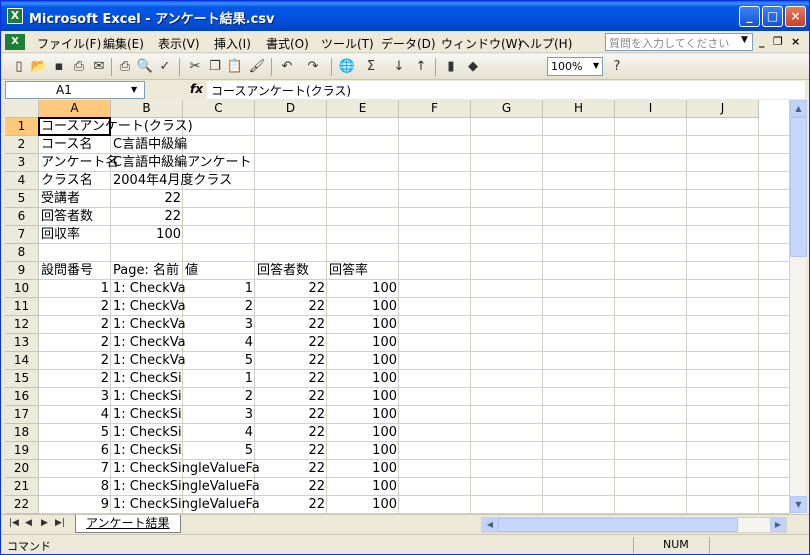 This screenshot has width=810, height=555. What do you see at coordinates (451, 67) in the screenshot?
I see `chart-wizard-icon: ▮` at bounding box center [451, 67].